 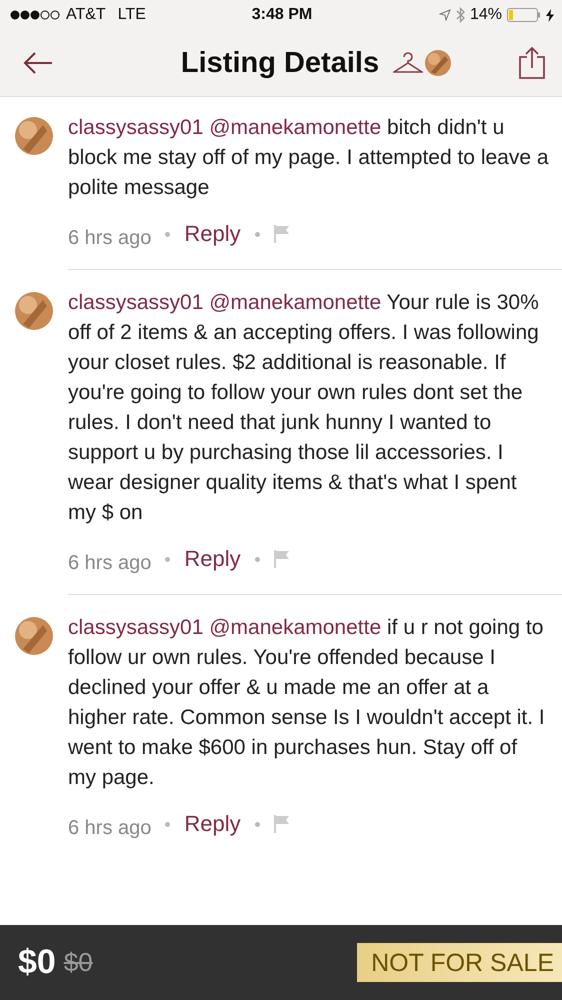 I want to click on hanger-icon, so click(x=408, y=63).